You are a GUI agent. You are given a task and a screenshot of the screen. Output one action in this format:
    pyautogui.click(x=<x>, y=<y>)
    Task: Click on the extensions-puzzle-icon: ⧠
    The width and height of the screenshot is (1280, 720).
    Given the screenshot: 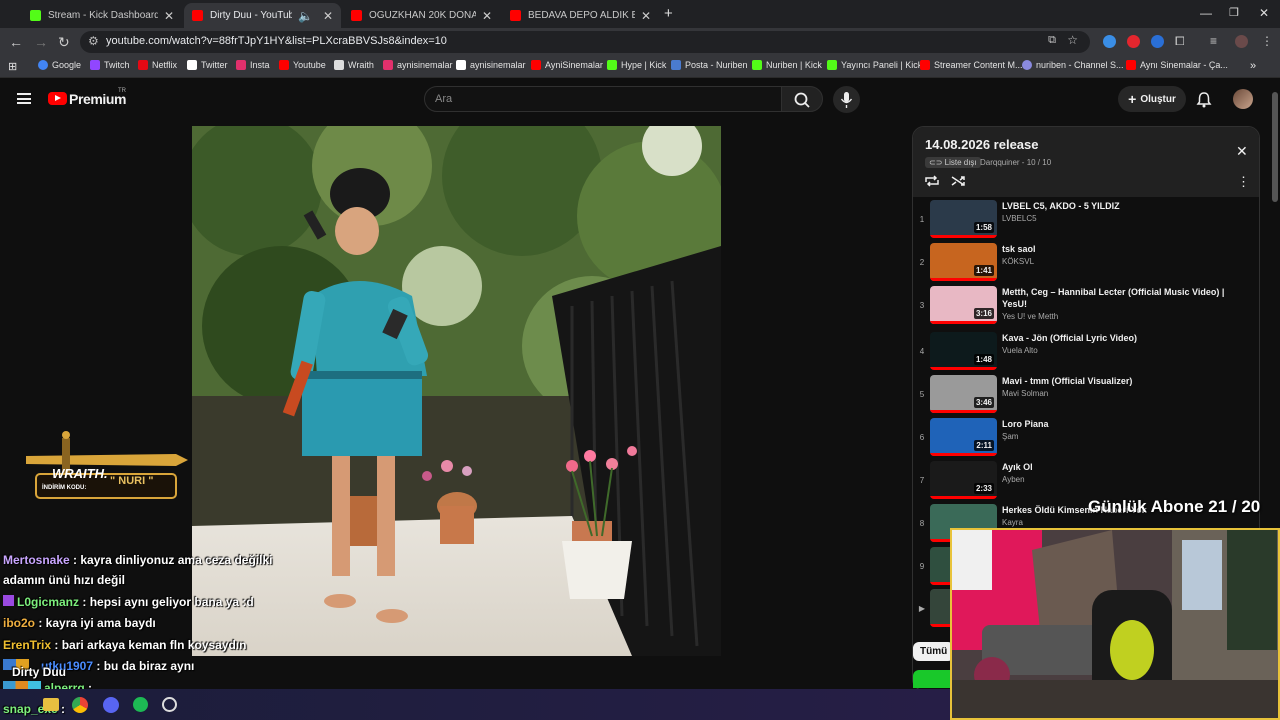 What is the action you would take?
    pyautogui.click(x=1180, y=41)
    